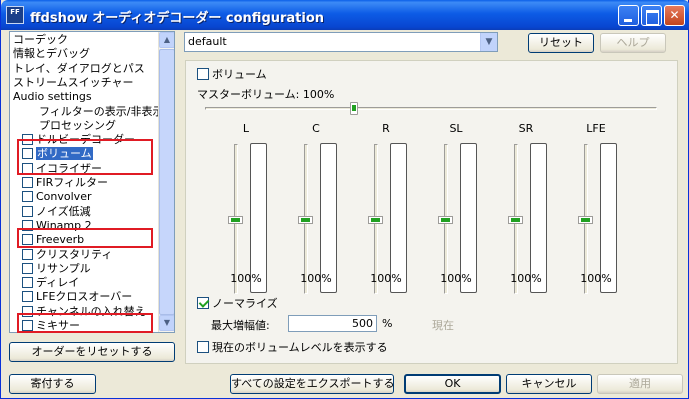  I want to click on channel-slider-thumb-c, so click(305, 220).